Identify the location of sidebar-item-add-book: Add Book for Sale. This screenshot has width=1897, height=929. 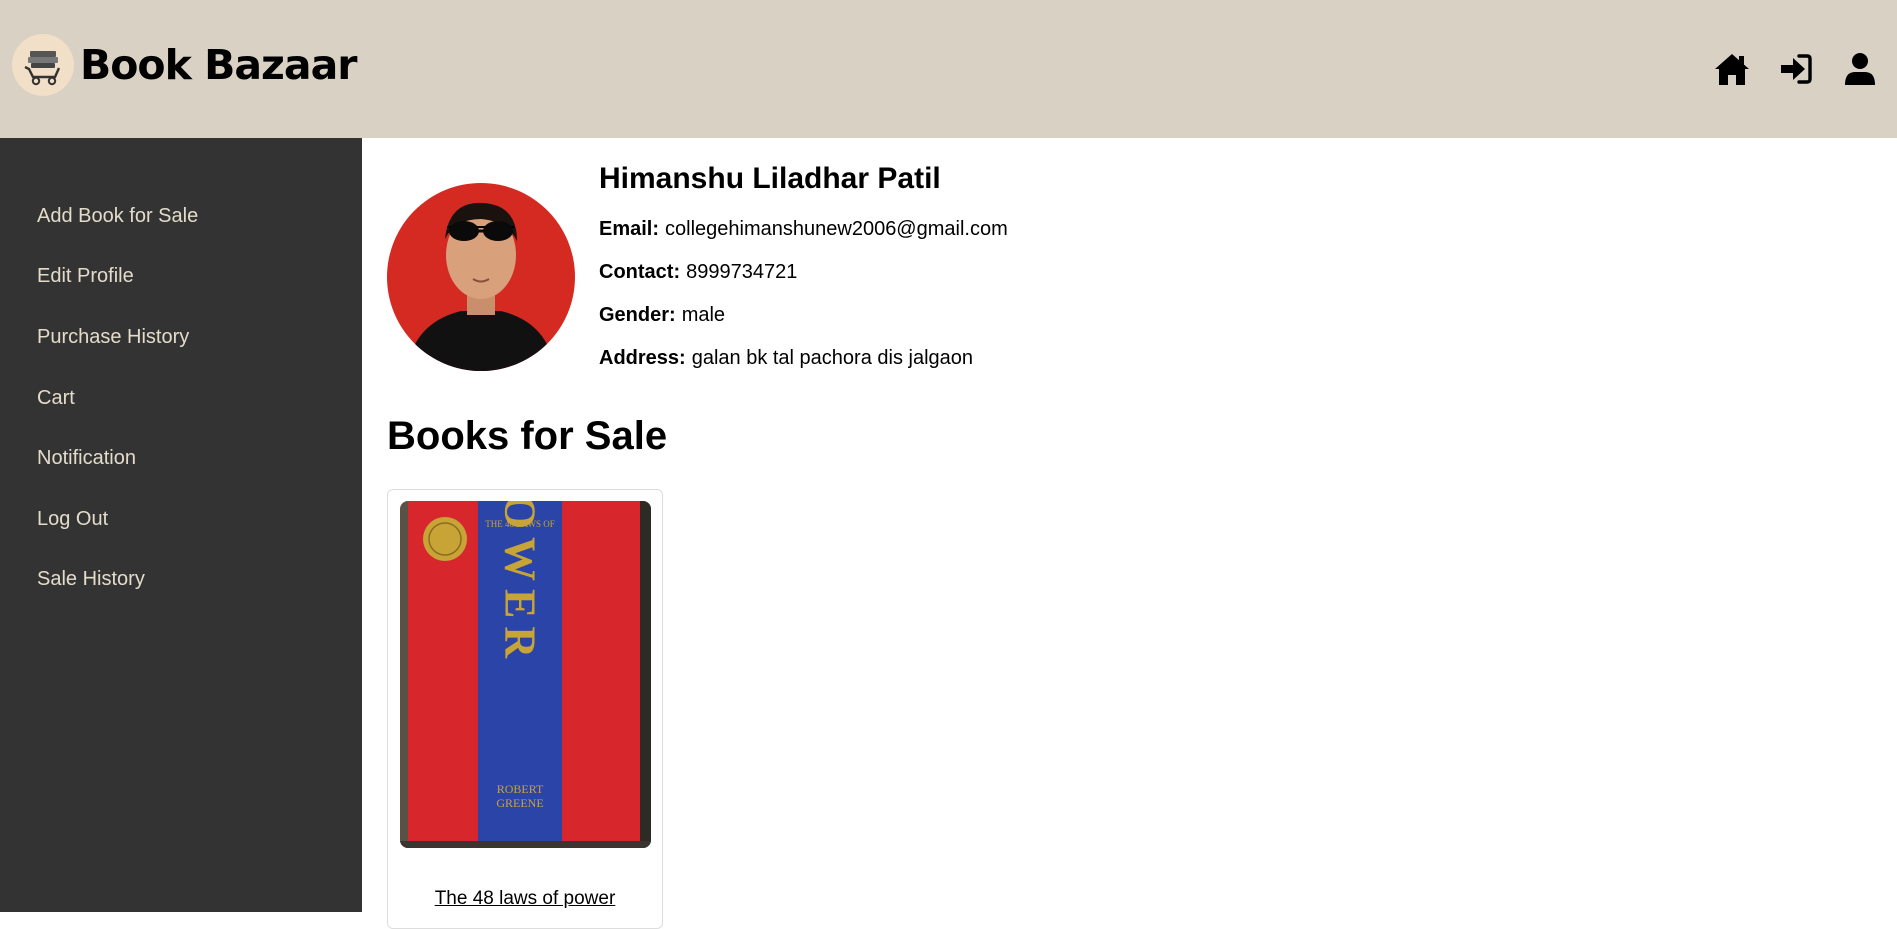
(181, 216).